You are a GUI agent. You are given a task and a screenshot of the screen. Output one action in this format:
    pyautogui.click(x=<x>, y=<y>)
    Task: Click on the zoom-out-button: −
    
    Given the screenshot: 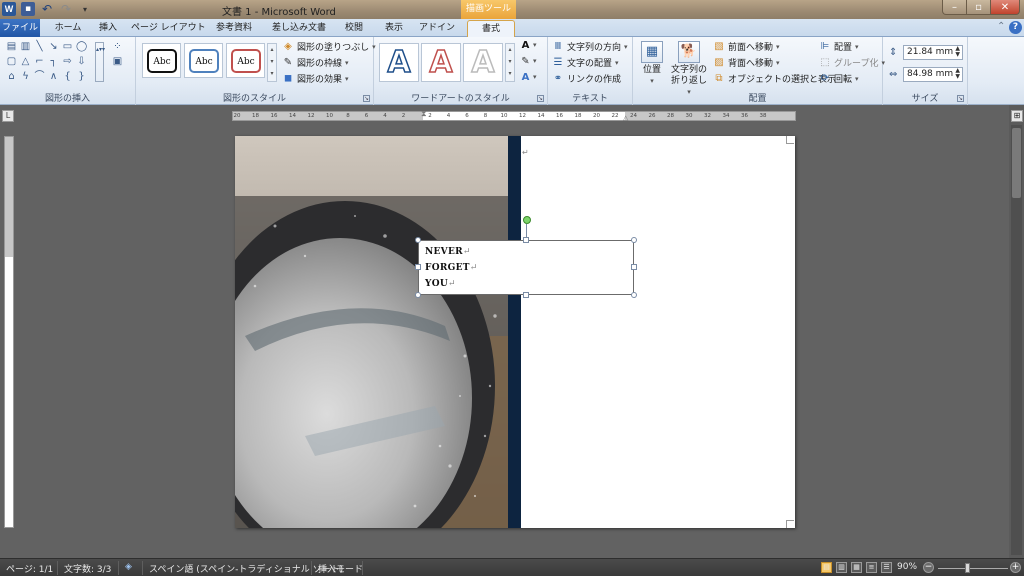 What is the action you would take?
    pyautogui.click(x=928, y=567)
    